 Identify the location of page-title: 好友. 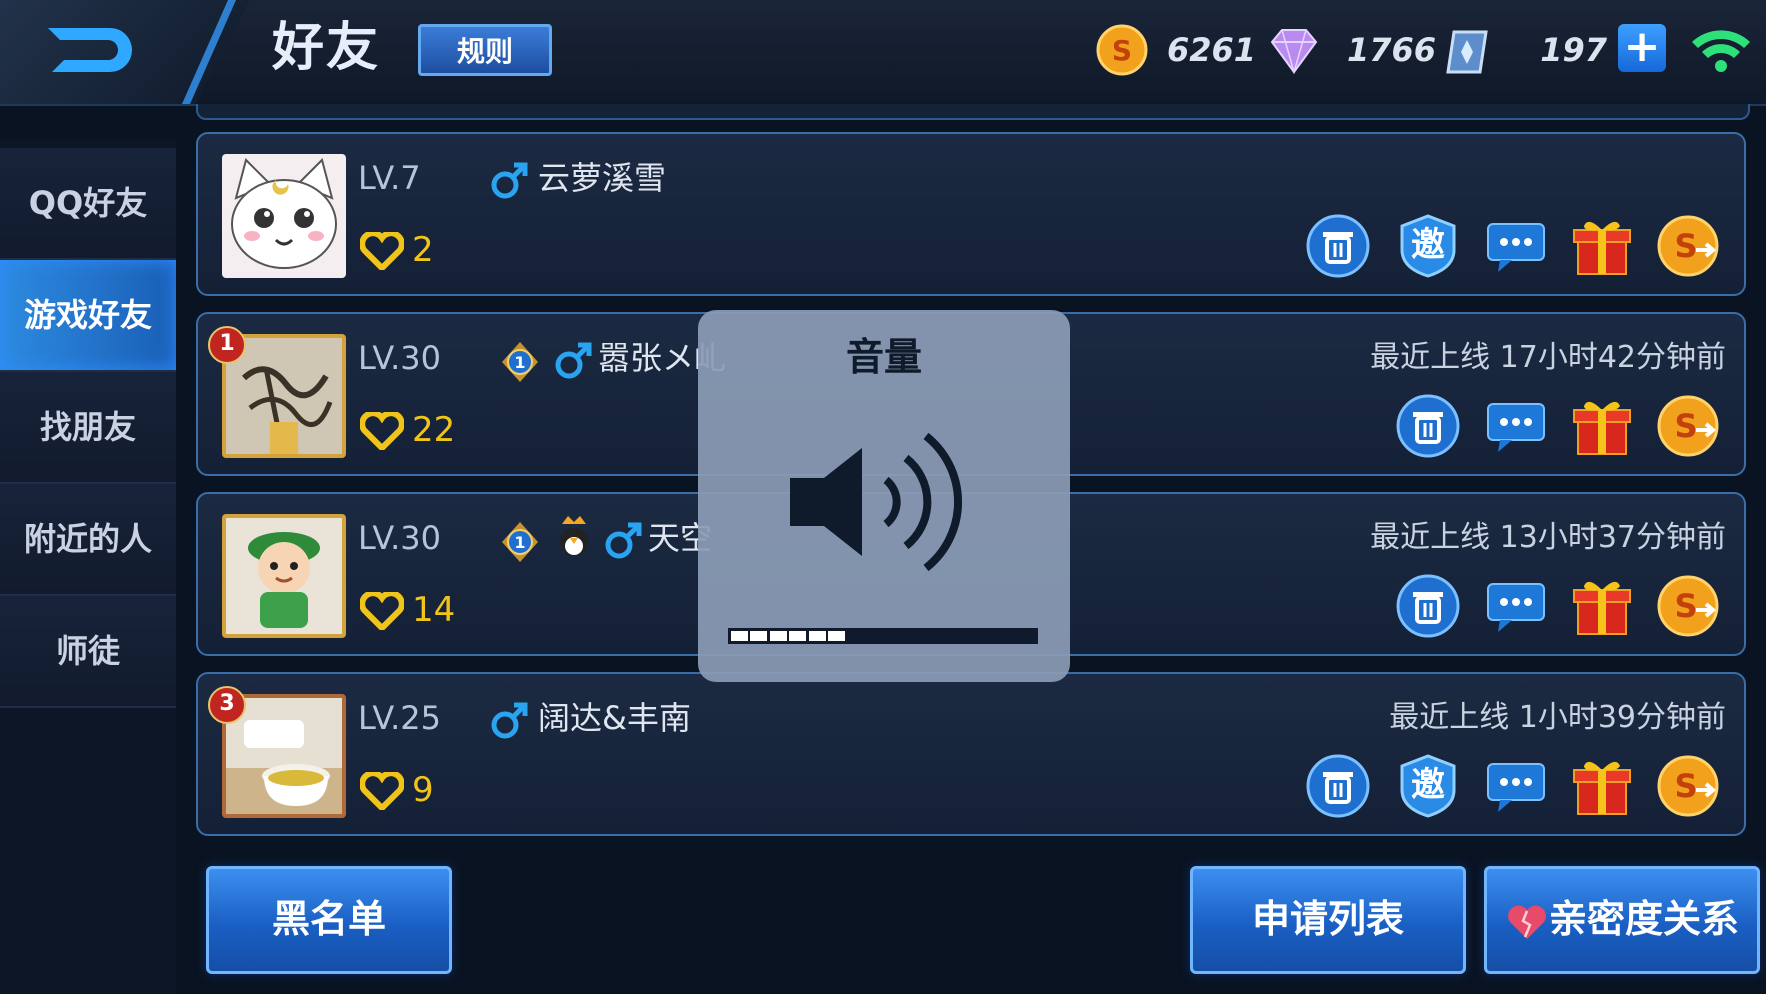
(326, 48).